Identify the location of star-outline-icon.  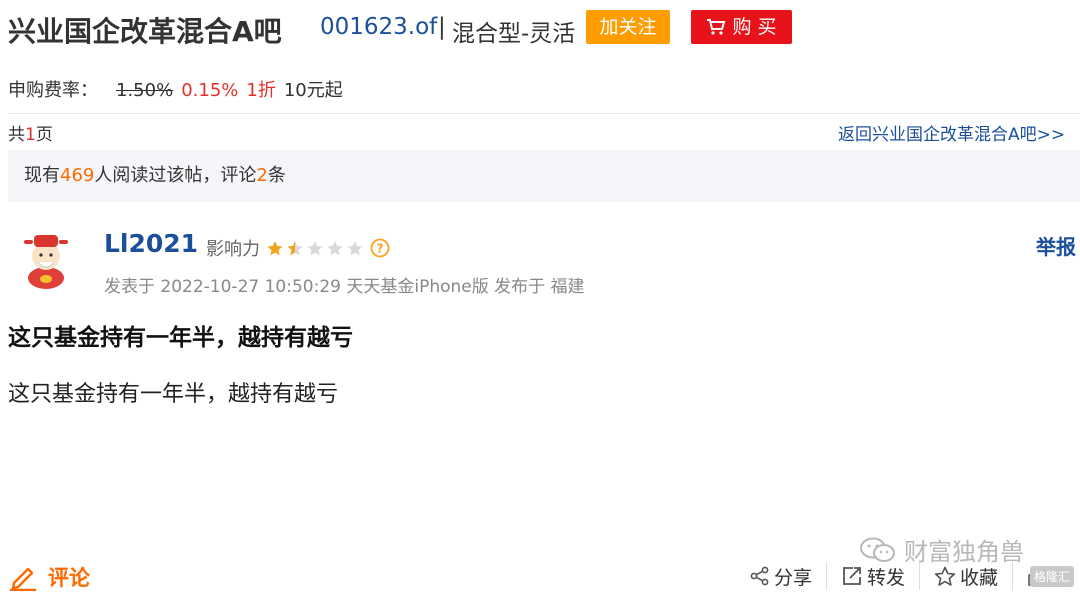
(945, 576).